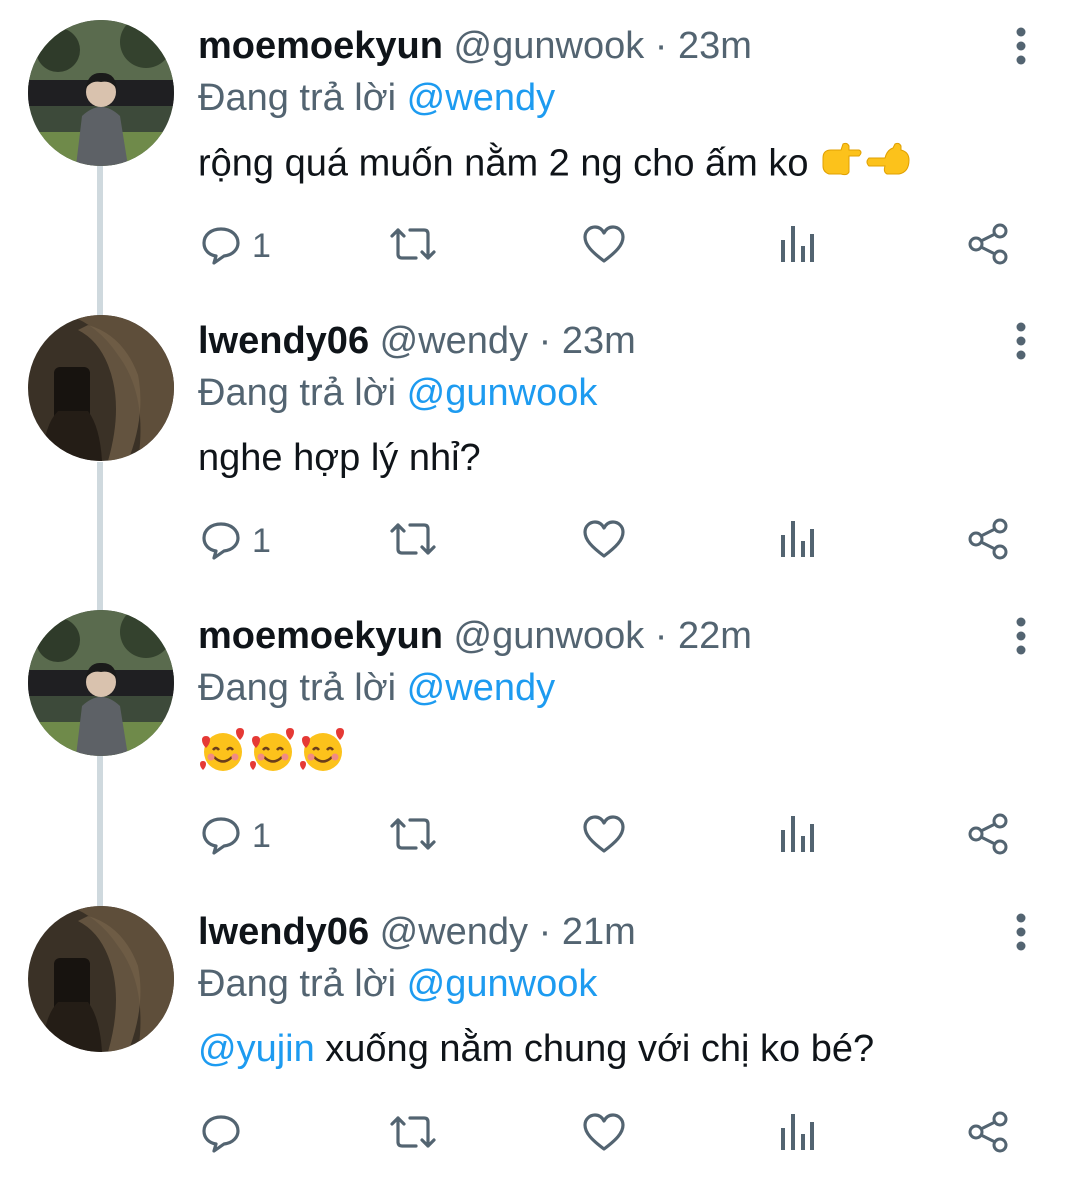 Image resolution: width=1080 pixels, height=1182 pixels. What do you see at coordinates (397, 393) in the screenshot?
I see `replying-to: Đang trả lời @gunwook` at bounding box center [397, 393].